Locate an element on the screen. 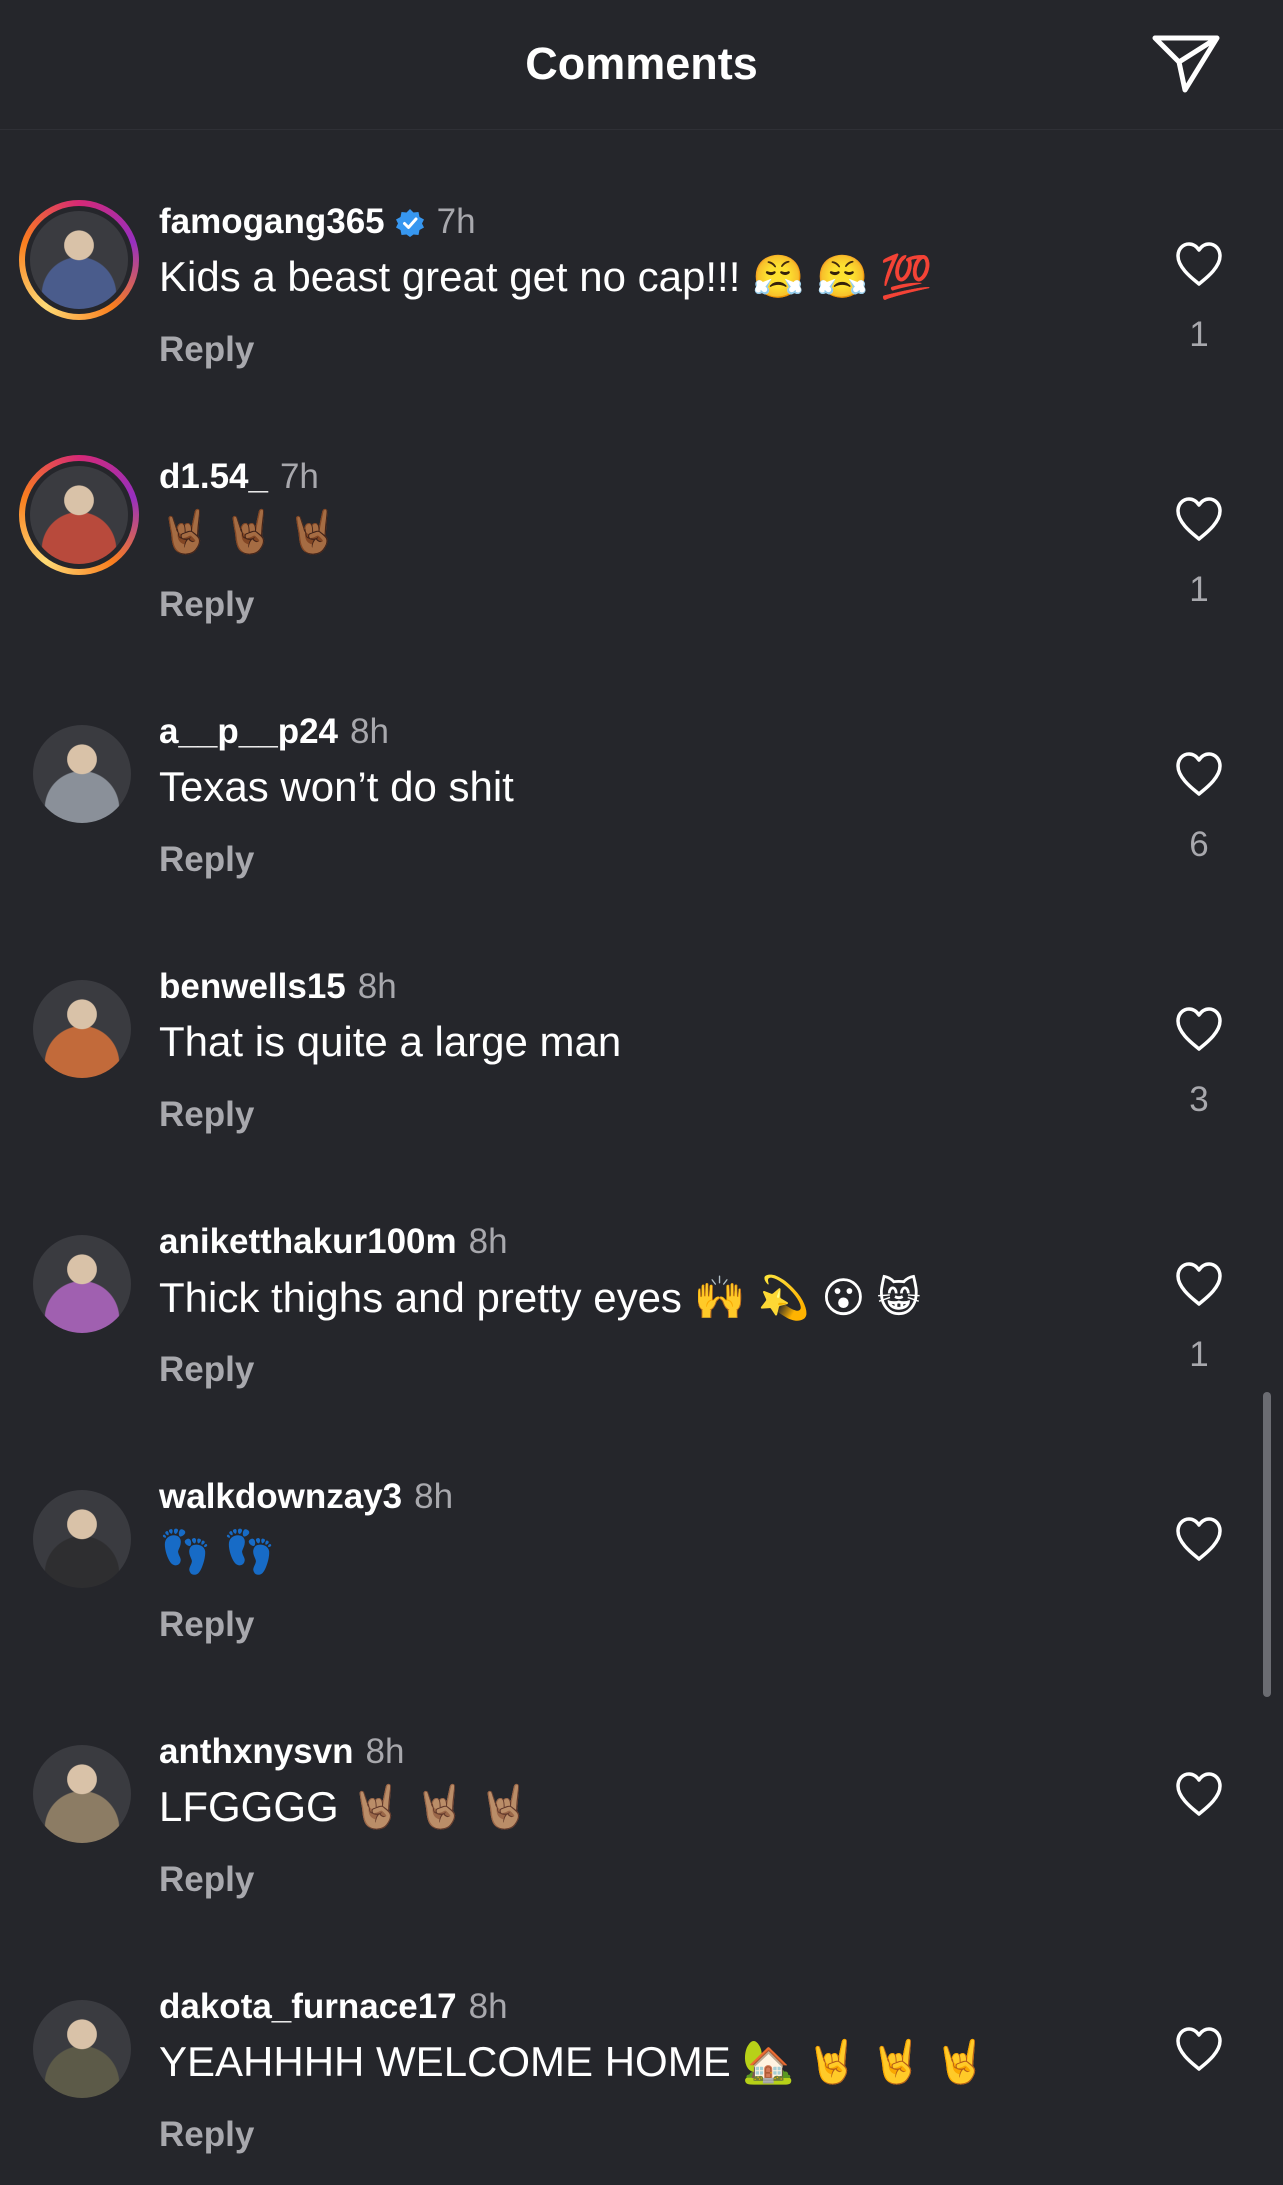 This screenshot has height=2185, width=1283. comment-meta: dakota_furnace17 8h is located at coordinates (333, 2007).